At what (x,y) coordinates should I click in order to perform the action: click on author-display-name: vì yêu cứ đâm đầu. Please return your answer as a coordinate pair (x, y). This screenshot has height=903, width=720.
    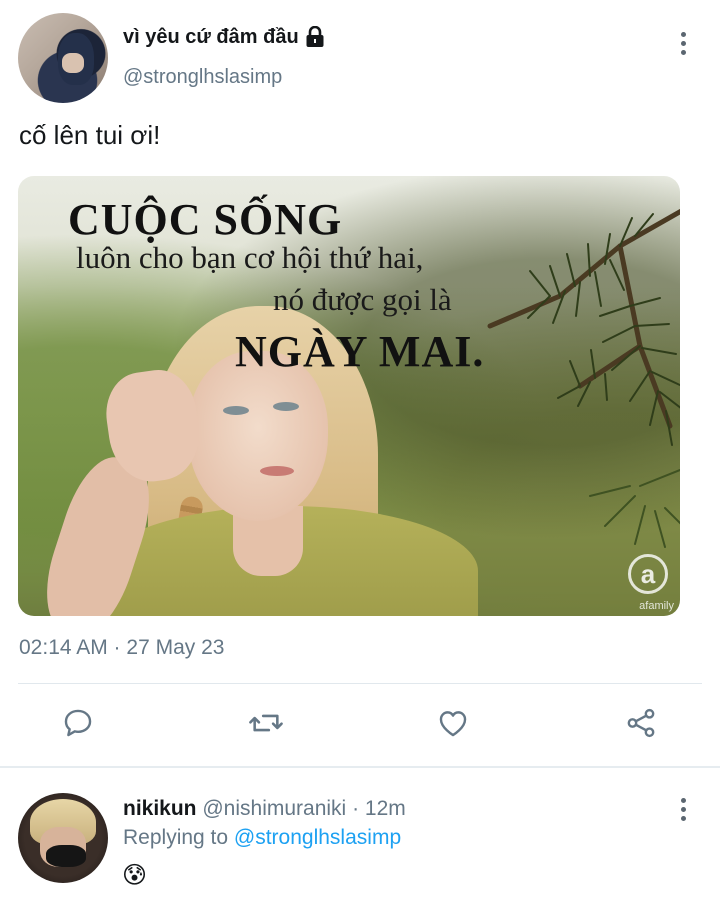
    Looking at the image, I should click on (224, 37).